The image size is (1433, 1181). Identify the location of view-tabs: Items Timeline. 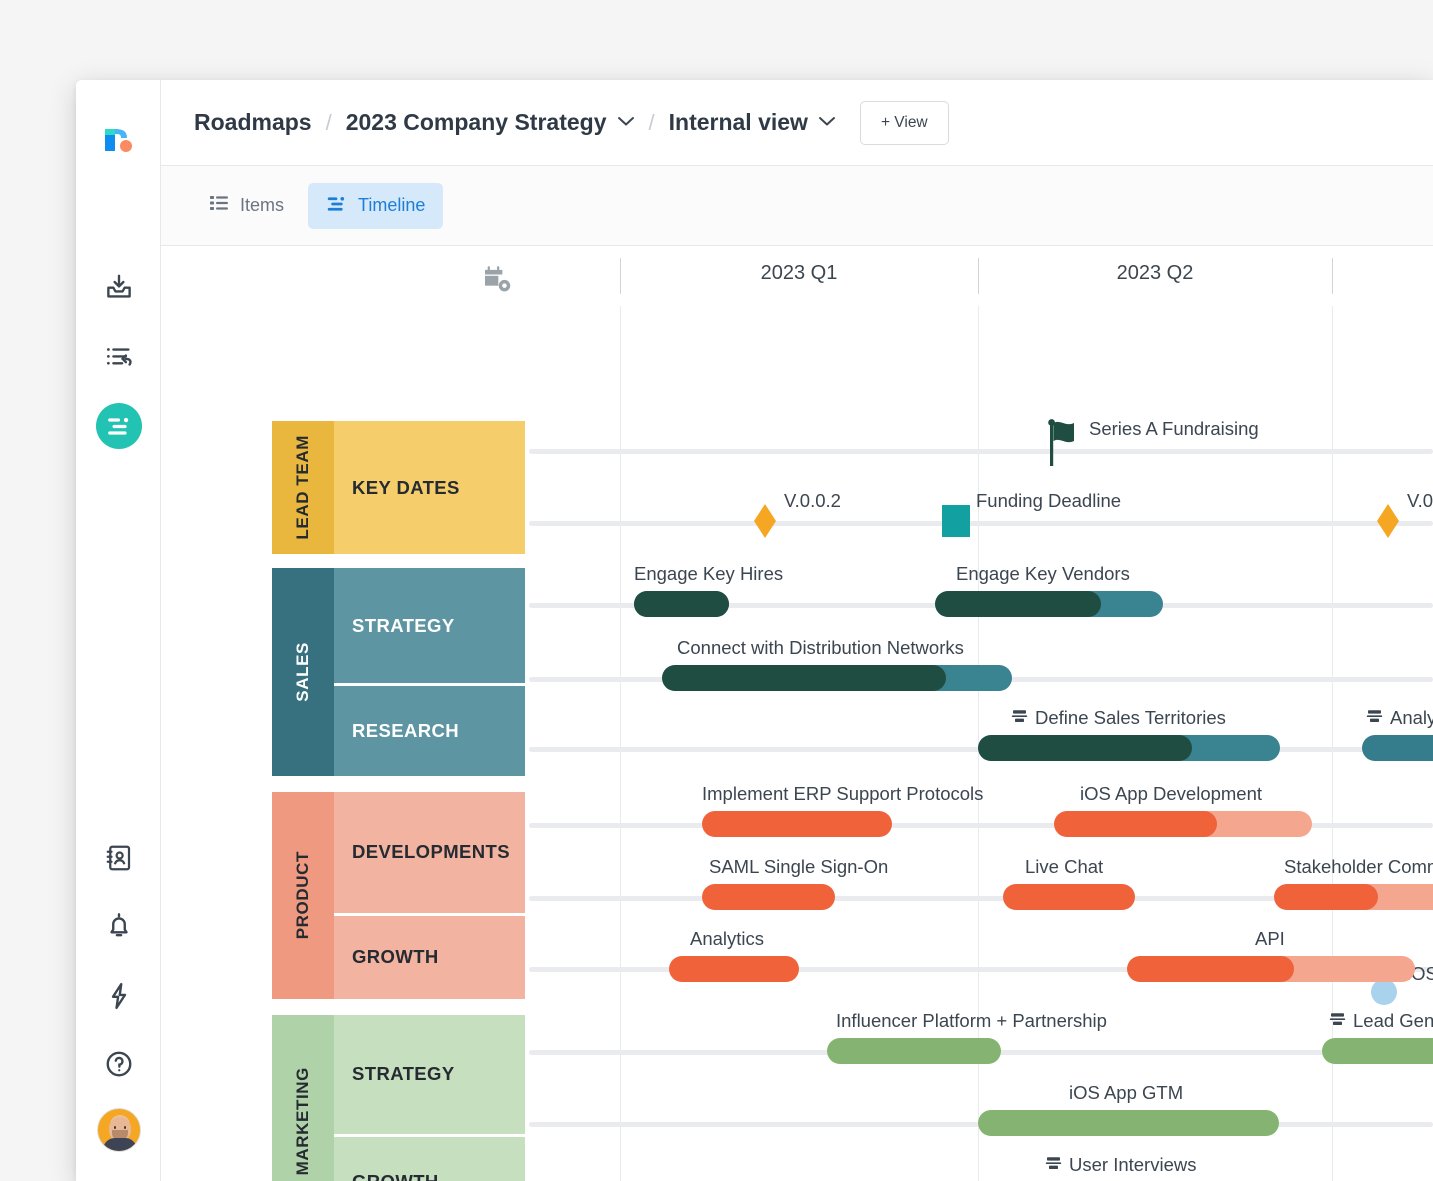
(797, 206).